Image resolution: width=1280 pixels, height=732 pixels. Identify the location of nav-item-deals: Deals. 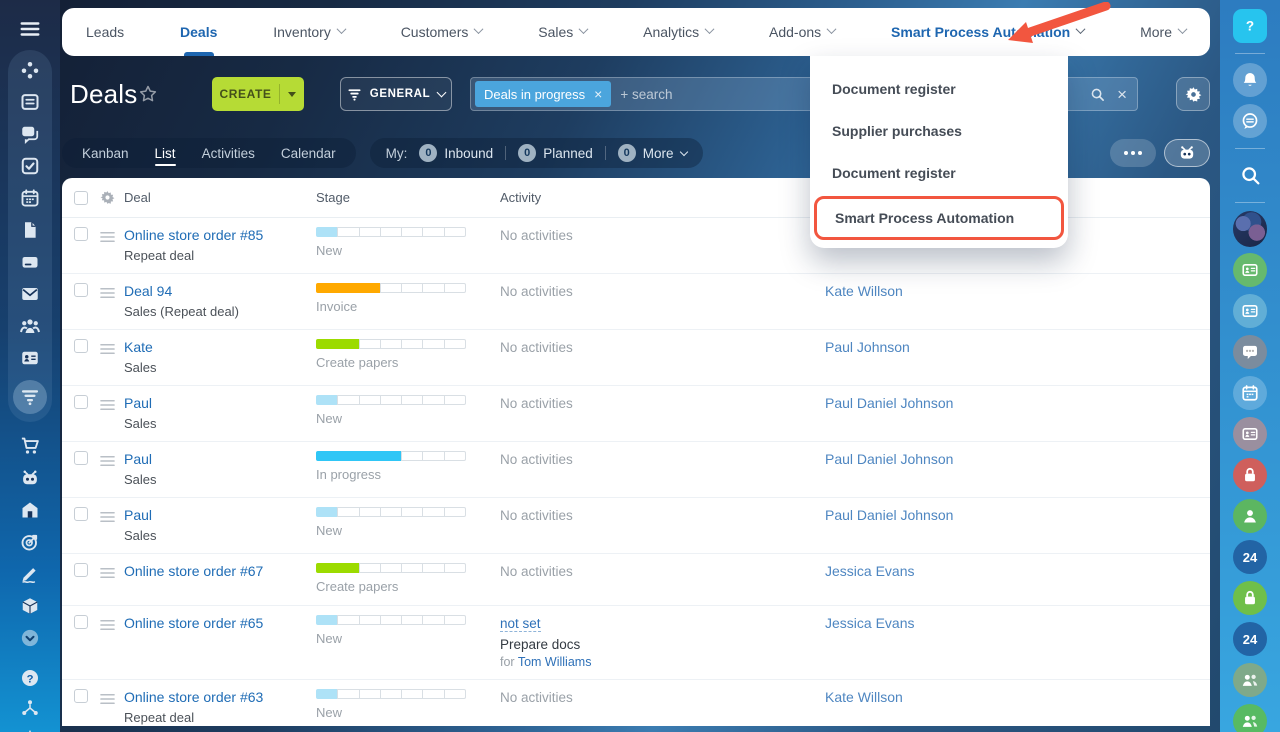
(198, 32).